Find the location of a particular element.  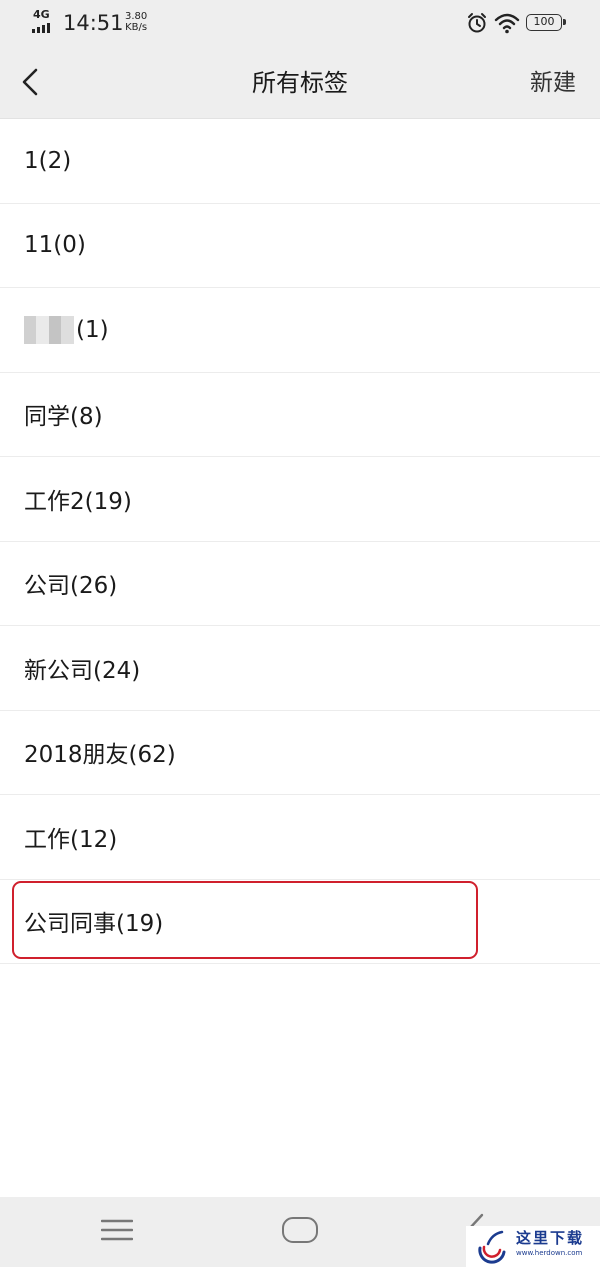

tag-item-work2: 工作2(19) is located at coordinates (300, 499).